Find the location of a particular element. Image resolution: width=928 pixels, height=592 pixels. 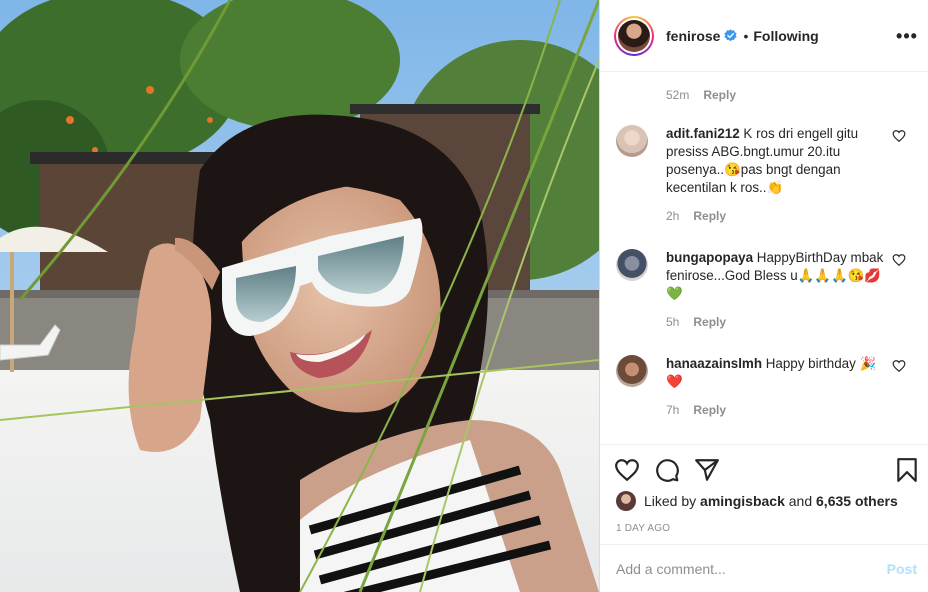

bookmark-icon is located at coordinates (907, 470).